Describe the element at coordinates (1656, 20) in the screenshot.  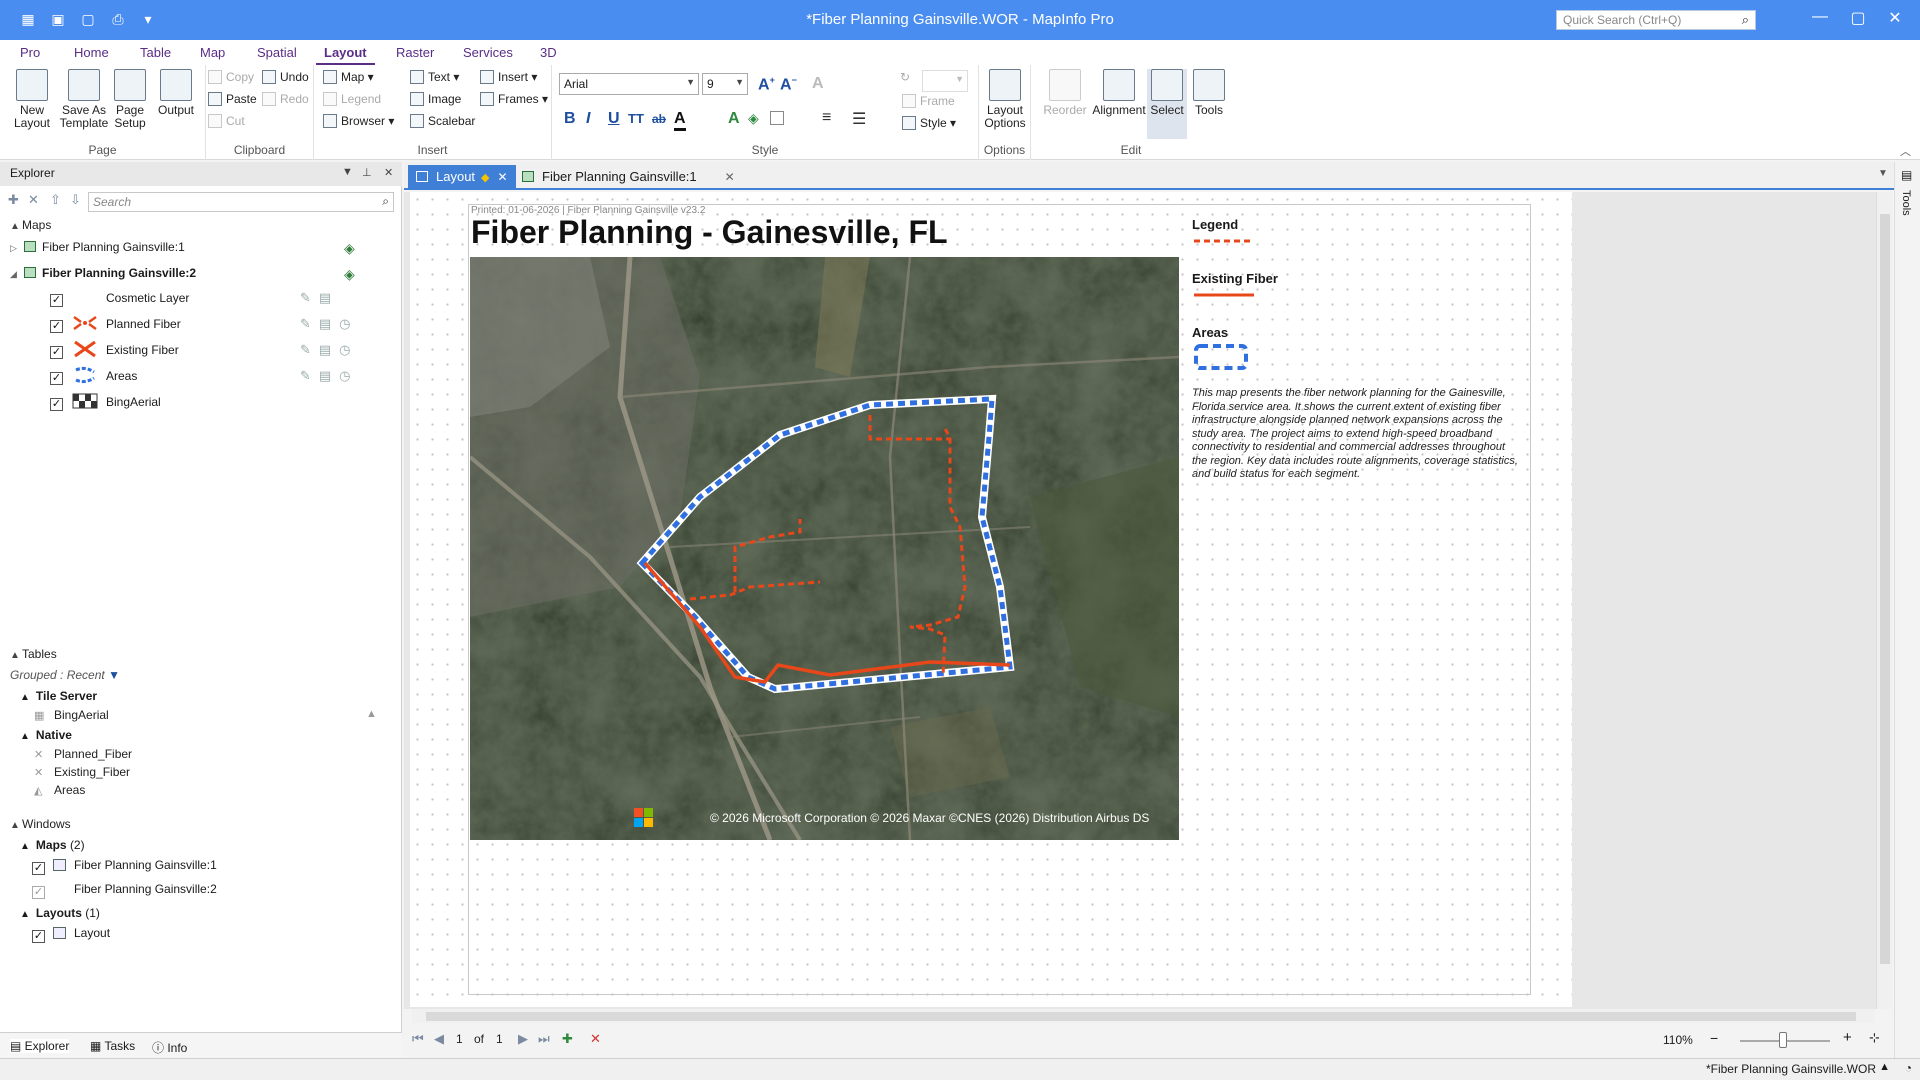
I see `quick-search-input: Quick Search (Ctrl+Q) ⌕` at that location.